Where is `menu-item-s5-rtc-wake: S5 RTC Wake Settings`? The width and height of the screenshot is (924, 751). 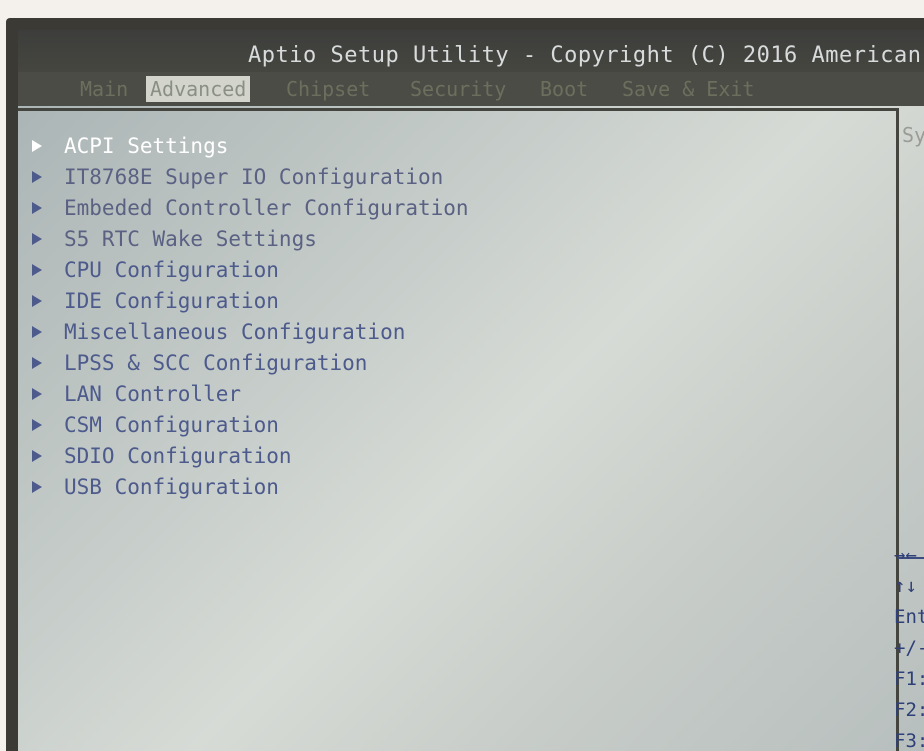
menu-item-s5-rtc-wake: S5 RTC Wake Settings is located at coordinates (250, 238).